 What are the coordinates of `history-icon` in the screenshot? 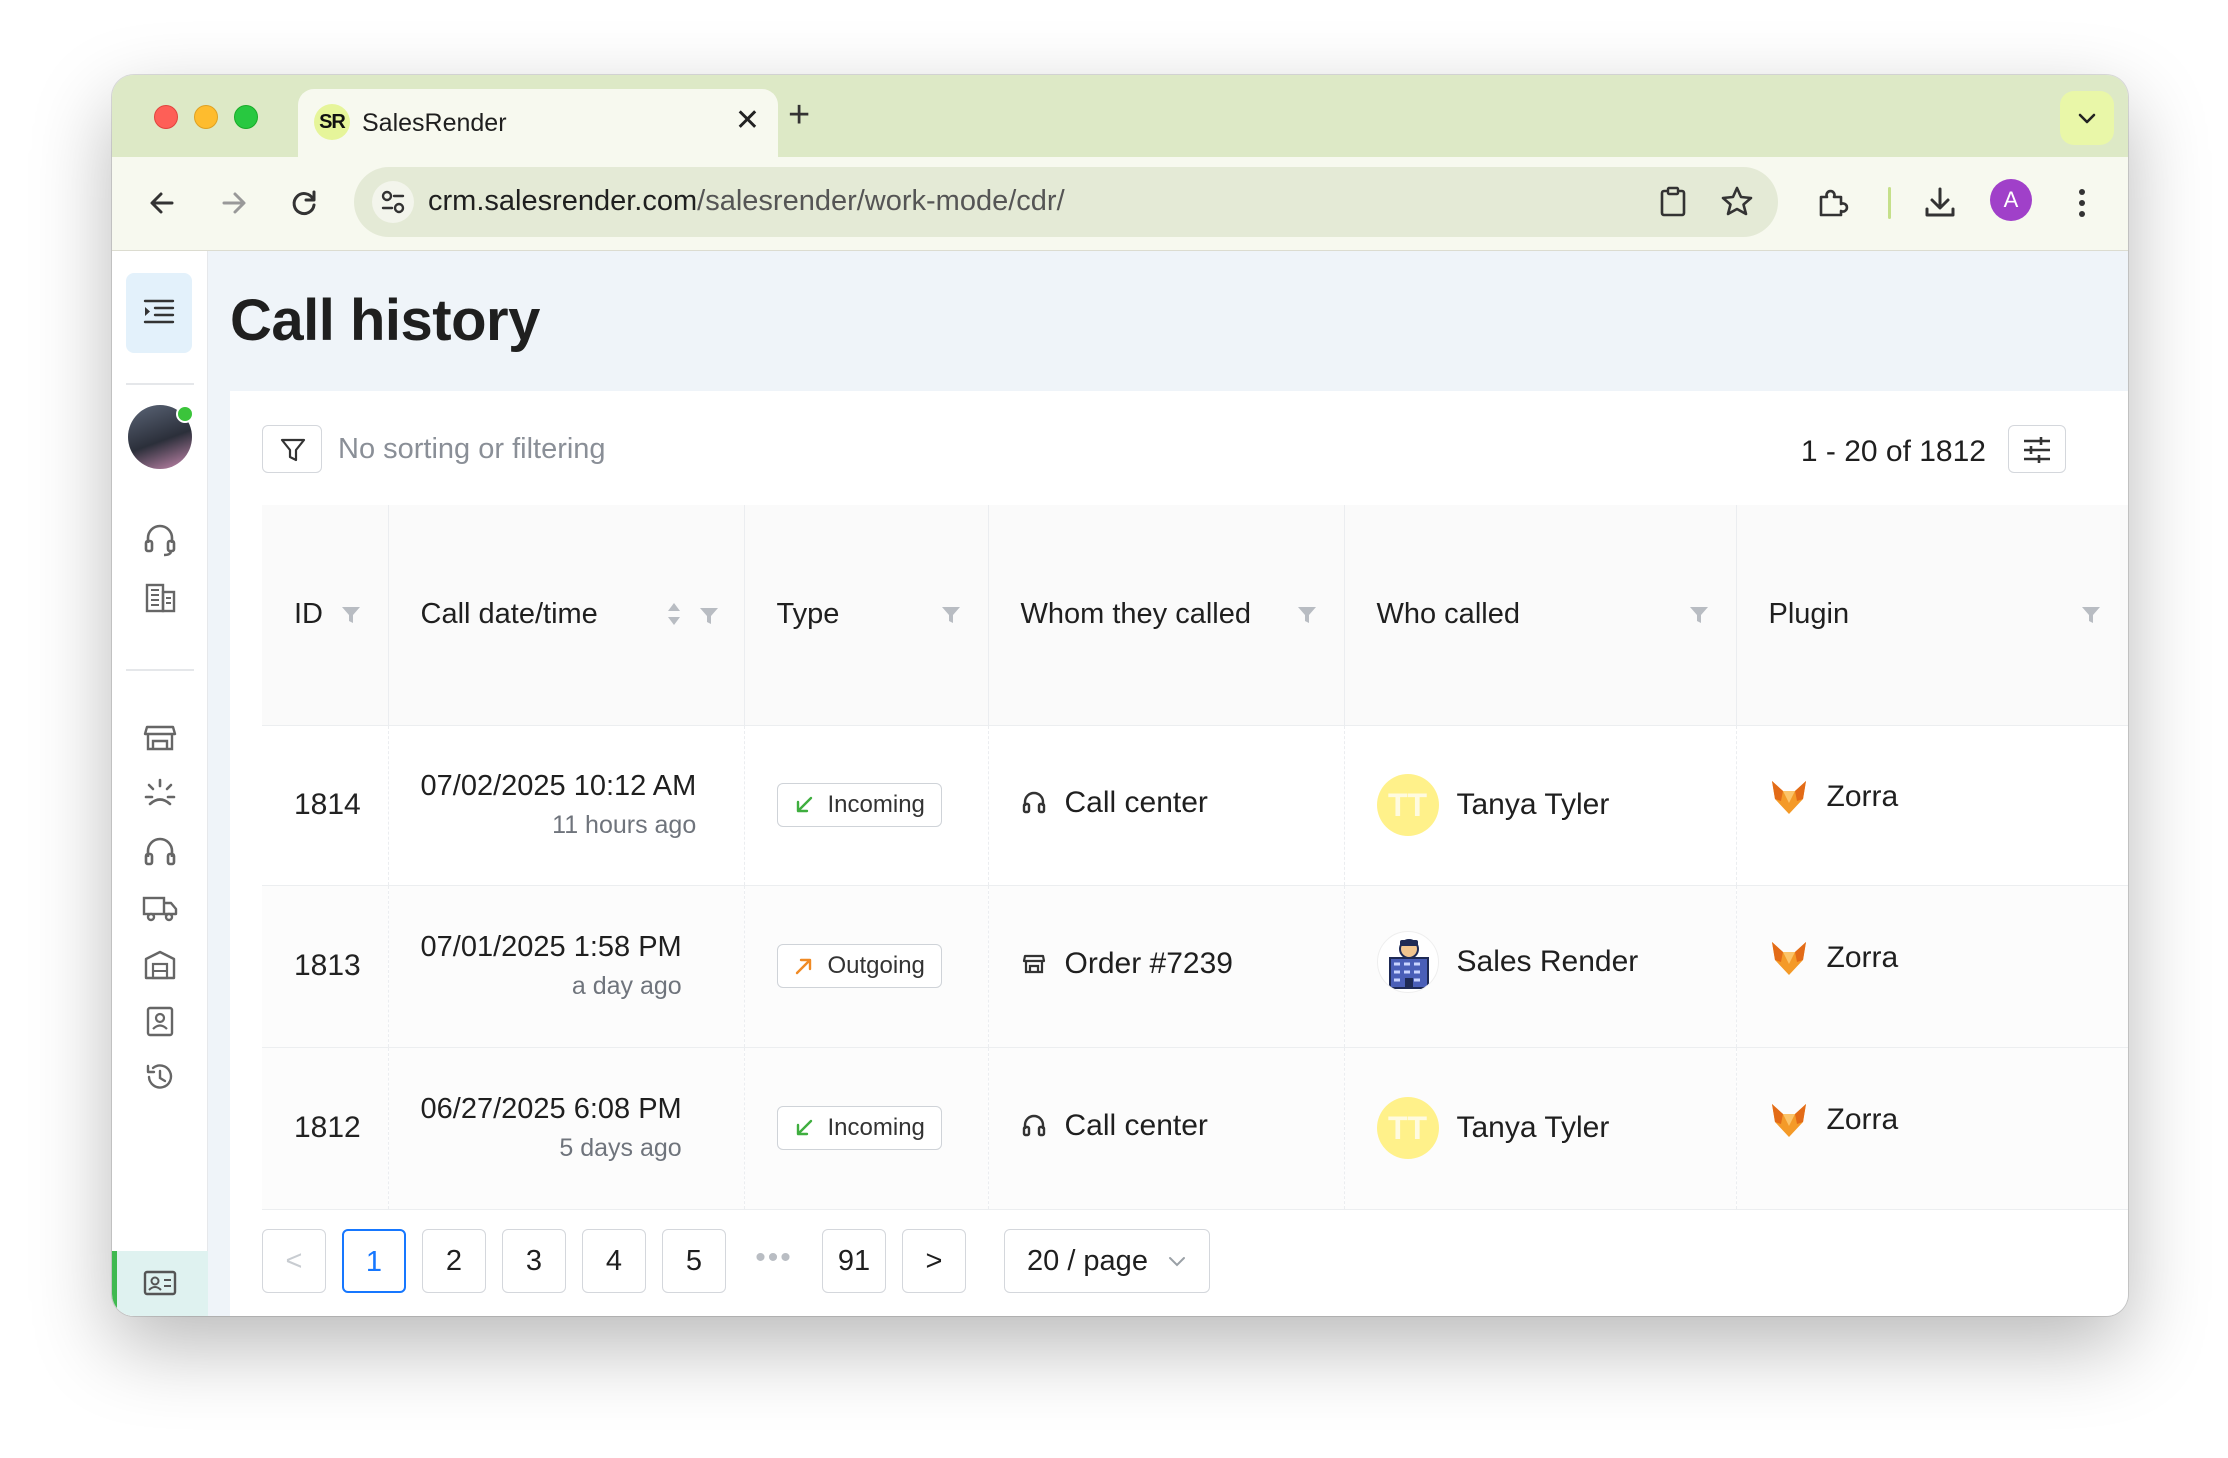 It's located at (160, 1077).